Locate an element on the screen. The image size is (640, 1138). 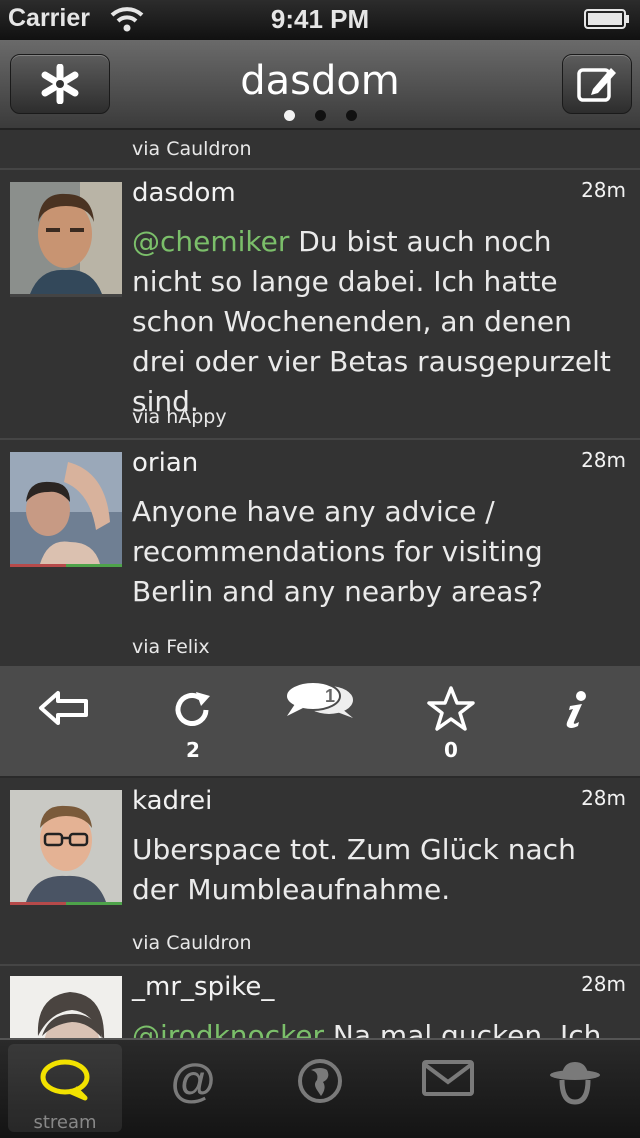
info-button is located at coordinates (575, 716).